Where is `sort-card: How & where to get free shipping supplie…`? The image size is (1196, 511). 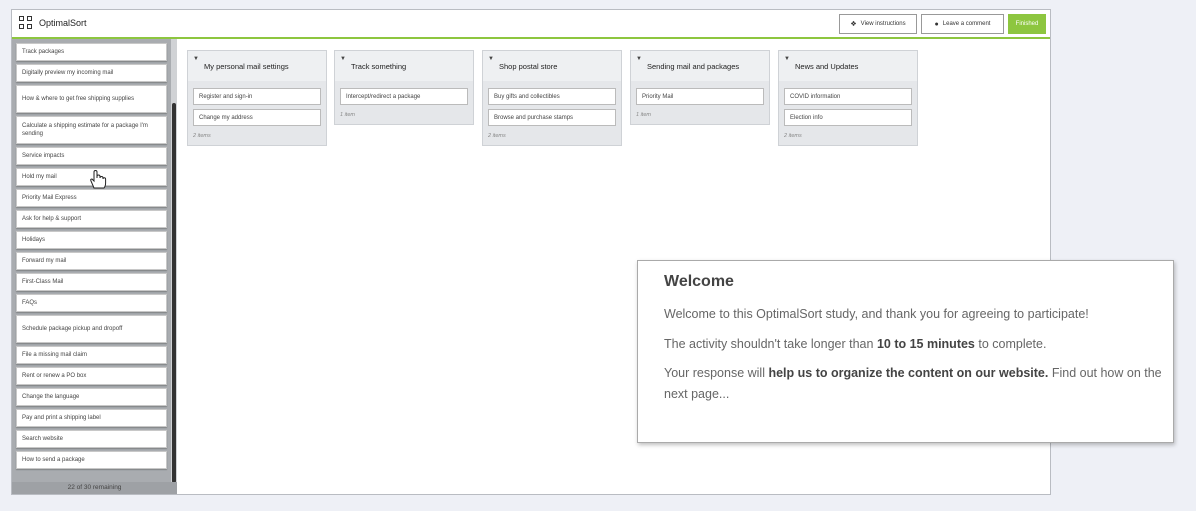 sort-card: How & where to get free shipping supplie… is located at coordinates (91, 99).